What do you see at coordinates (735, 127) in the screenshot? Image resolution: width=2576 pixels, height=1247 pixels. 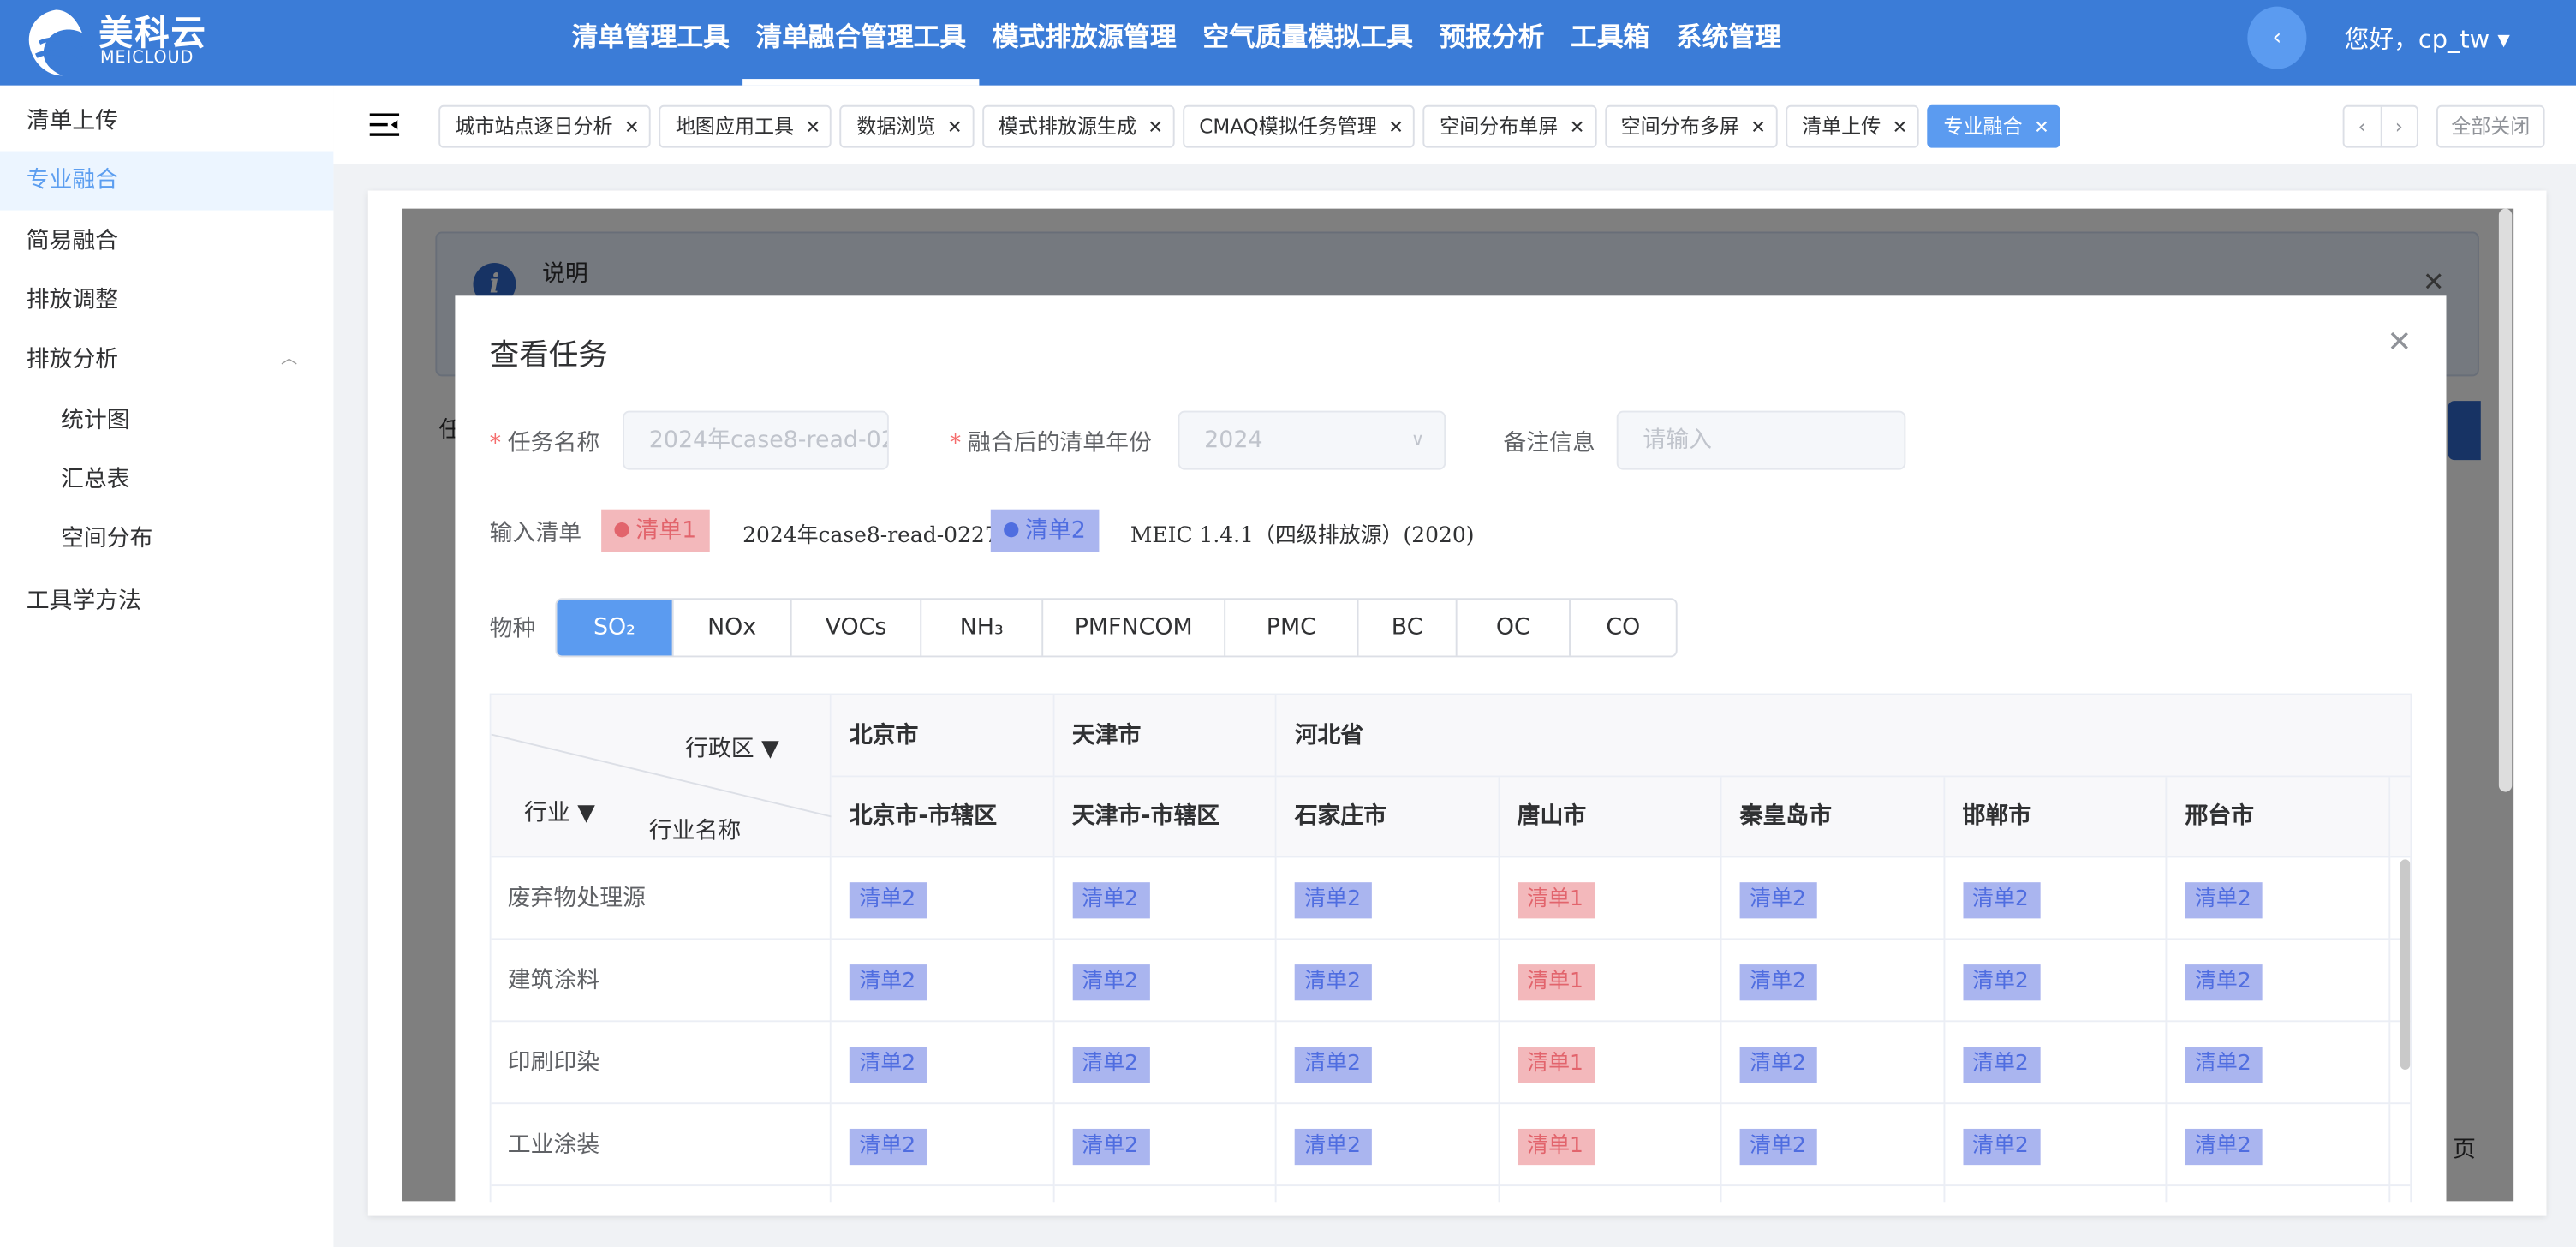 I see `tab-label: 地图应用工具` at bounding box center [735, 127].